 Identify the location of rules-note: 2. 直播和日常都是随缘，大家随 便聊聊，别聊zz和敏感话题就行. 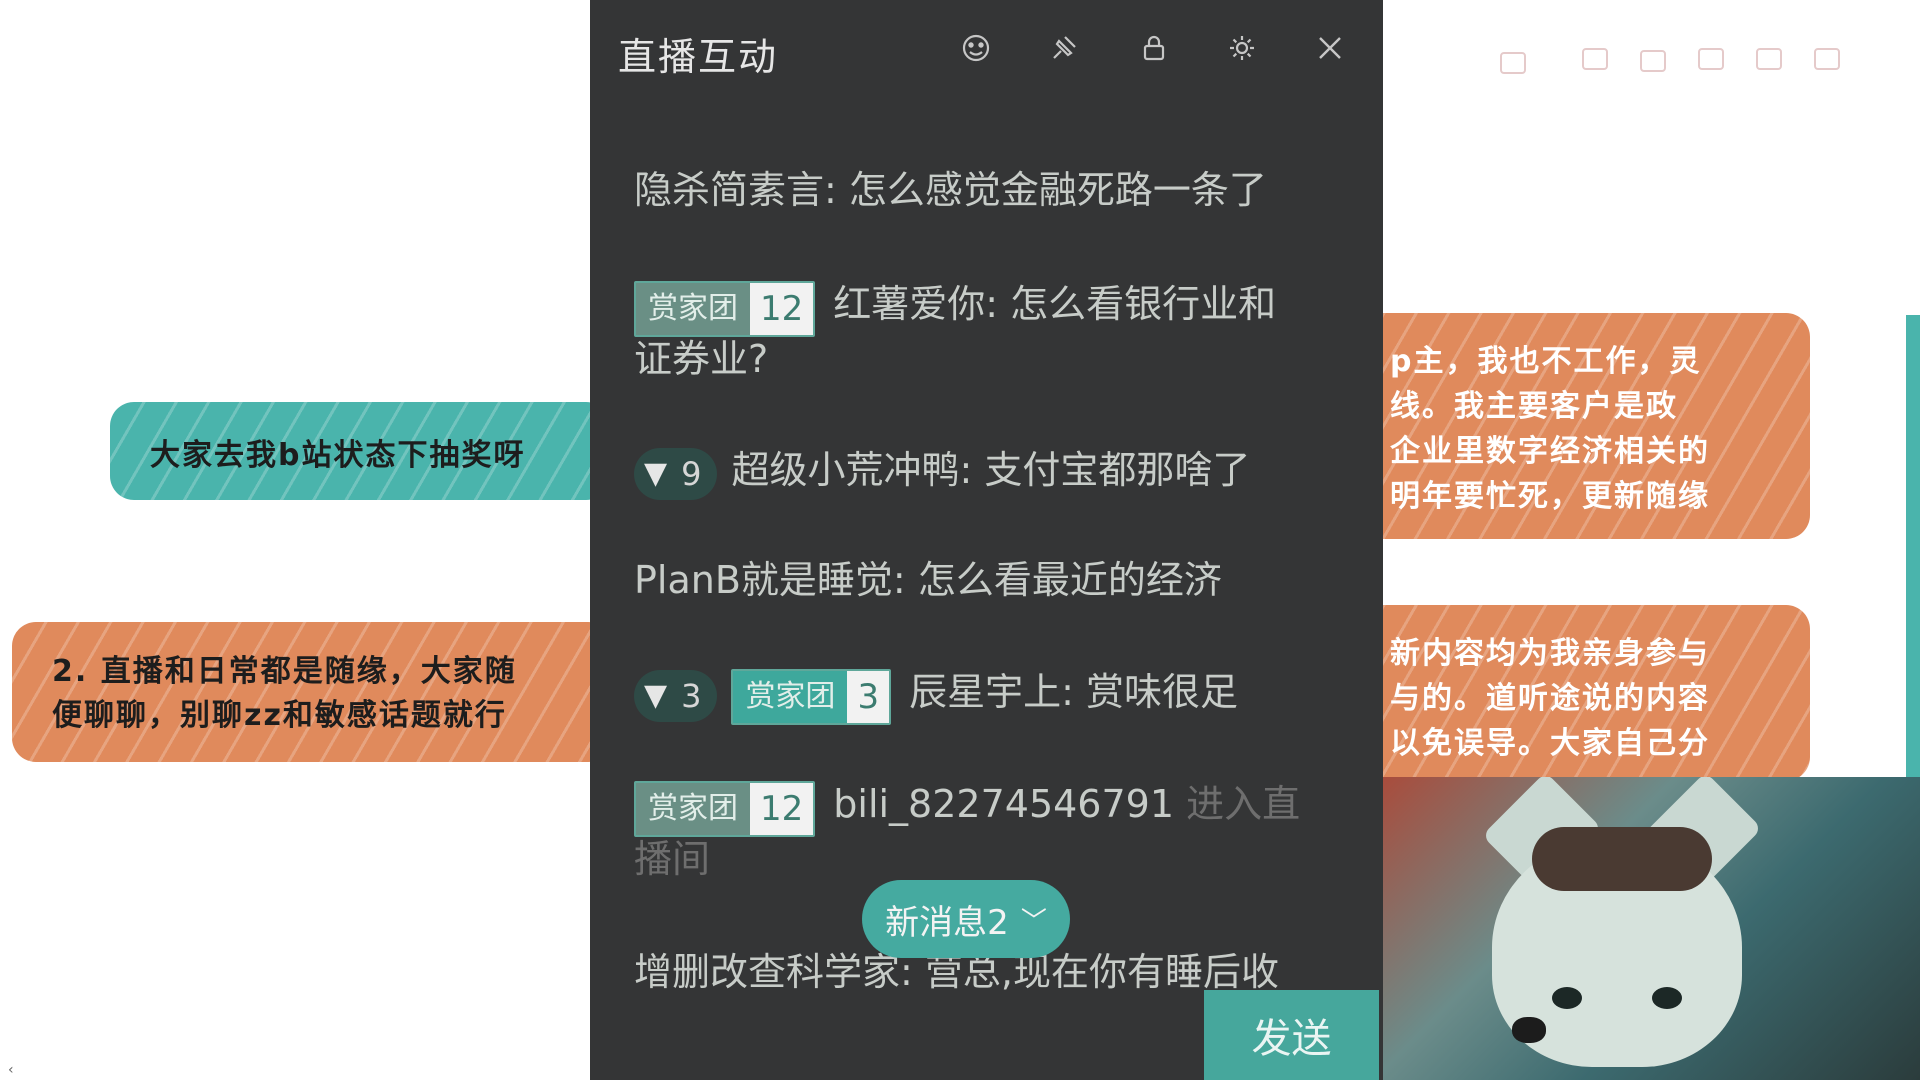
(312, 692).